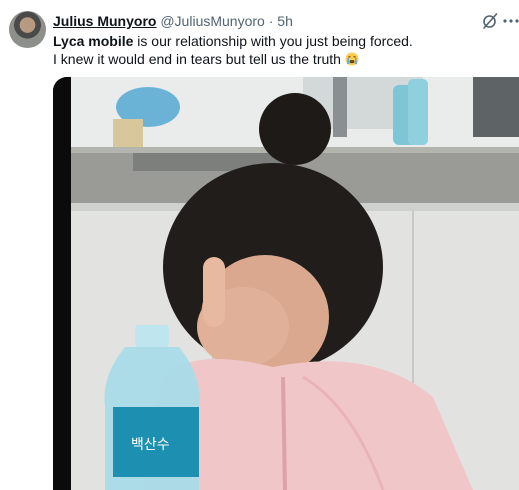 Image resolution: width=519 pixels, height=490 pixels. Describe the element at coordinates (93, 41) in the screenshot. I see `tweet-text-bold: Lyca mobile` at that location.